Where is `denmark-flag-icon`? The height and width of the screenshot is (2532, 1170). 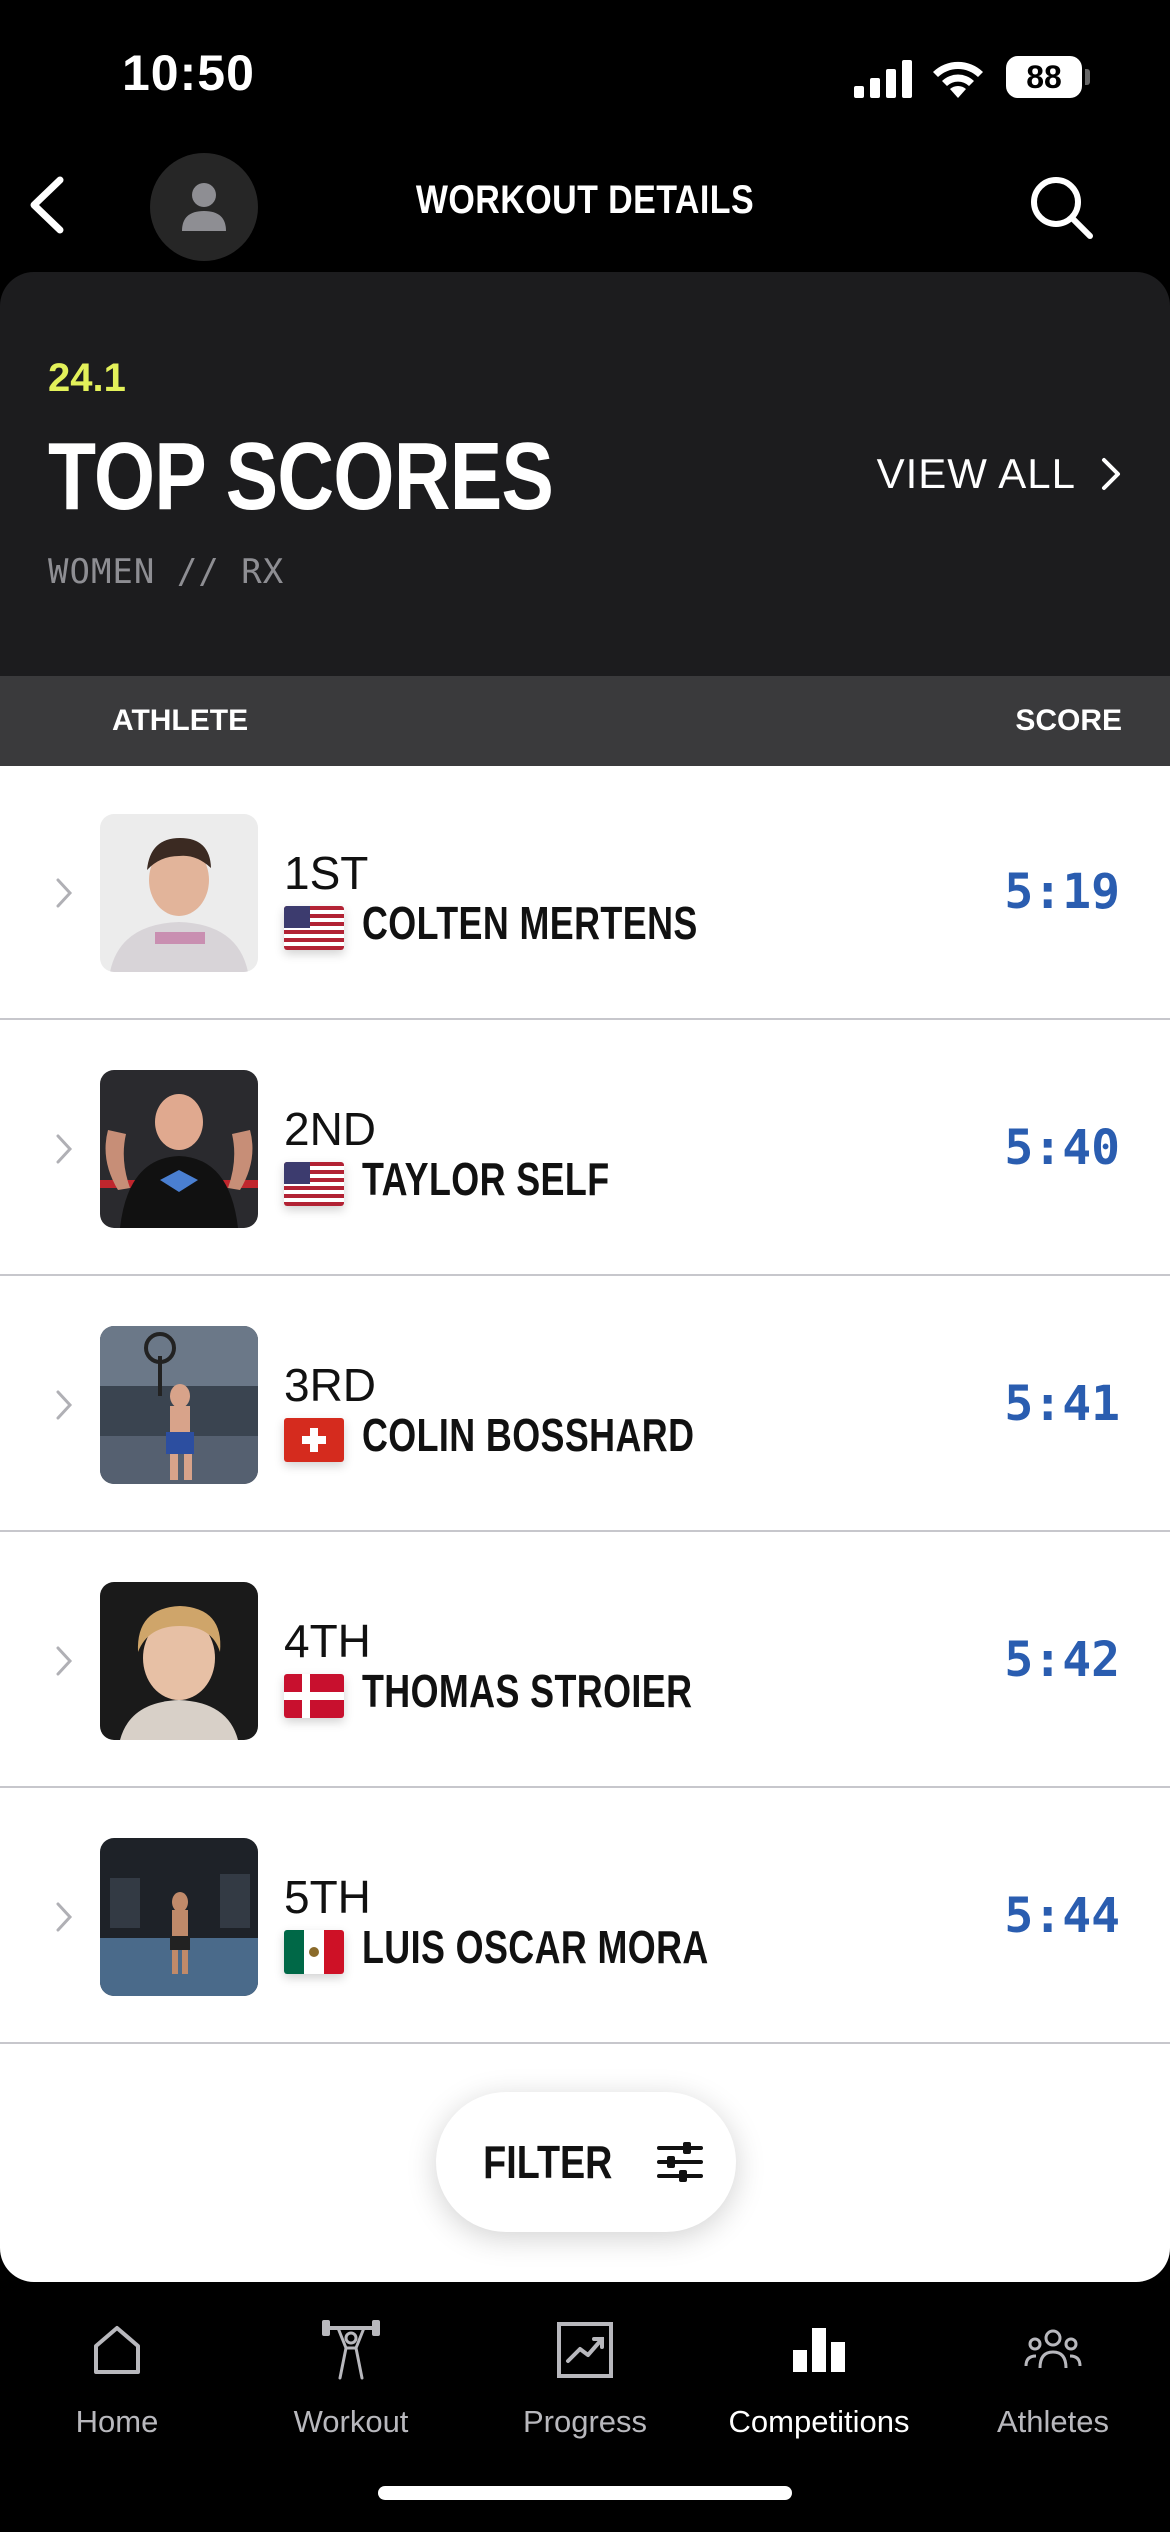 denmark-flag-icon is located at coordinates (314, 1696).